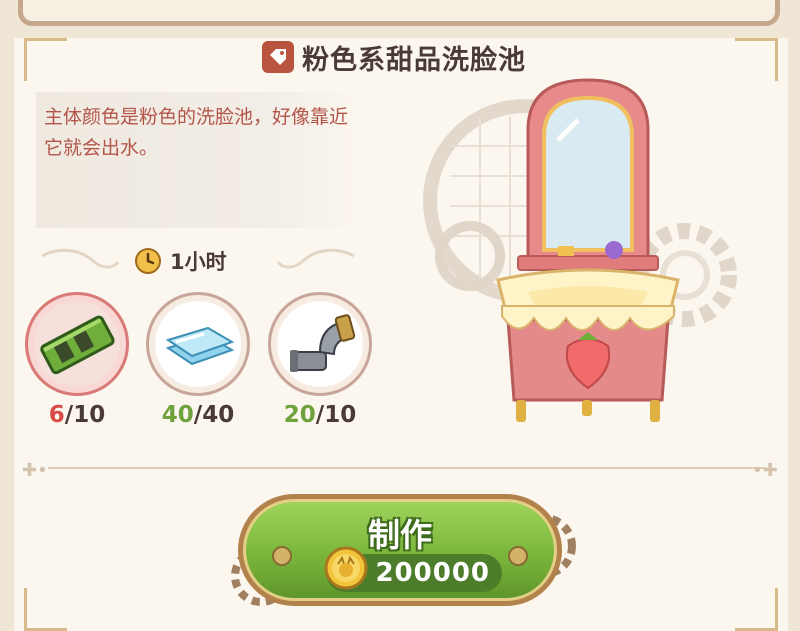 This screenshot has width=800, height=631. What do you see at coordinates (198, 415) in the screenshot?
I see `material-count: 40/40` at bounding box center [198, 415].